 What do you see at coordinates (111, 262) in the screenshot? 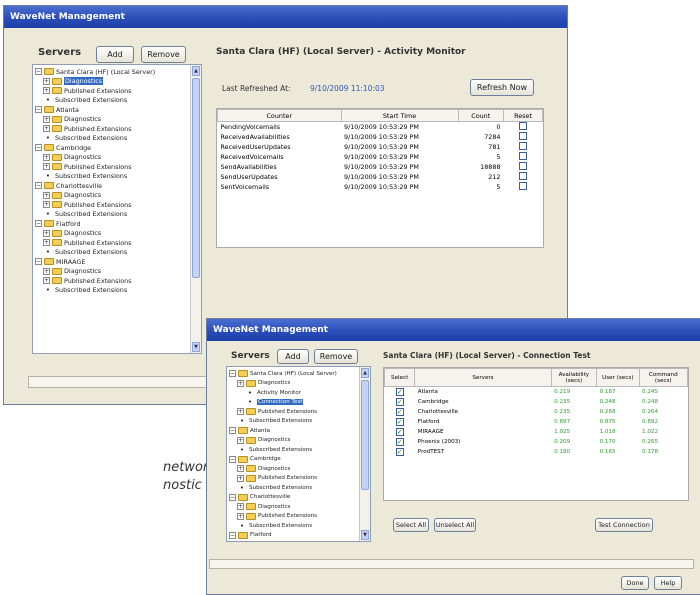
I see `tree-node: − MIRAAGE` at bounding box center [111, 262].